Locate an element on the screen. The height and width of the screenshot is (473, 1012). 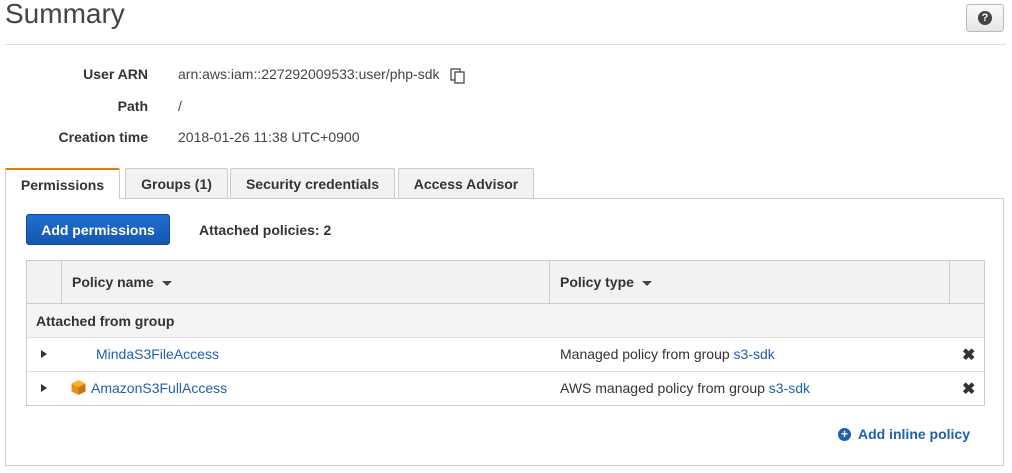
policy-type-text: AWS managed policy from group s3-sdk is located at coordinates (685, 388).